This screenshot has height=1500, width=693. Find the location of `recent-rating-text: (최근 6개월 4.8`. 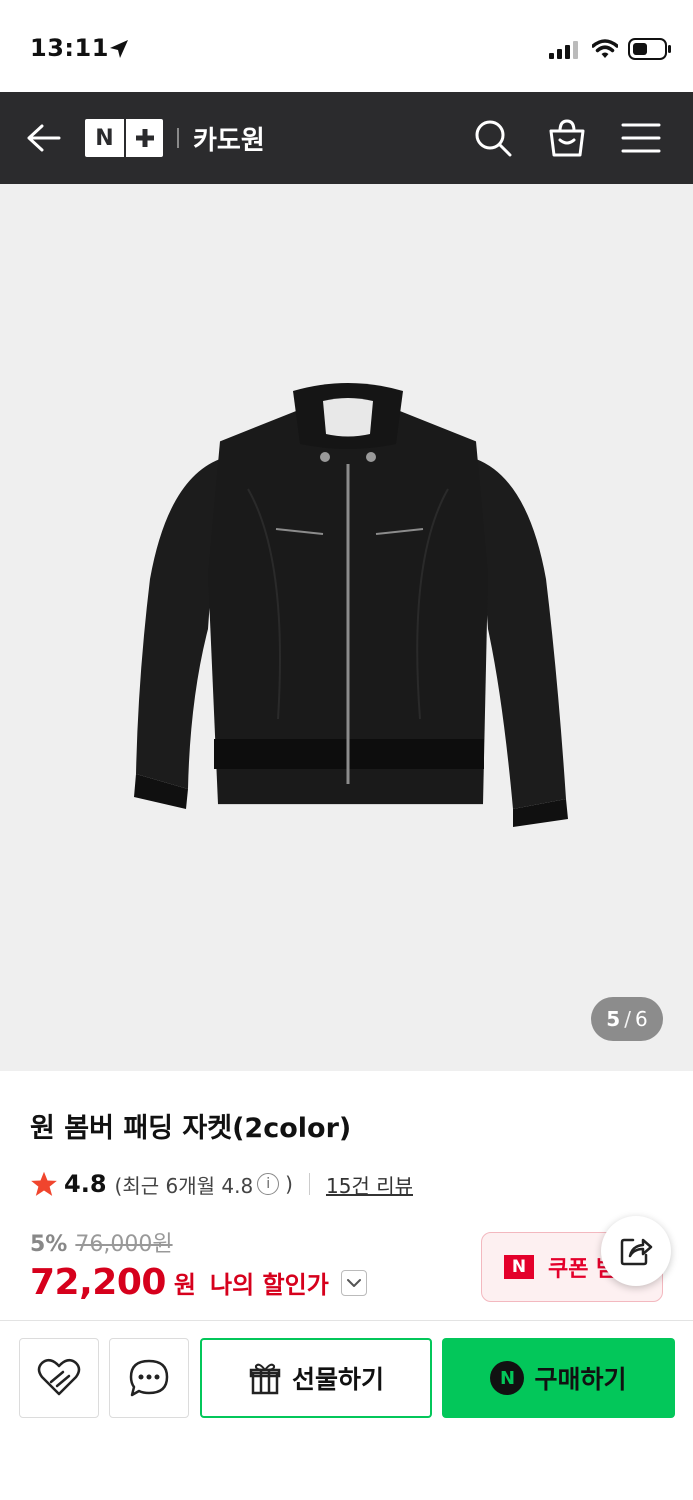

recent-rating-text: (최근 6개월 4.8 is located at coordinates (184, 1185).